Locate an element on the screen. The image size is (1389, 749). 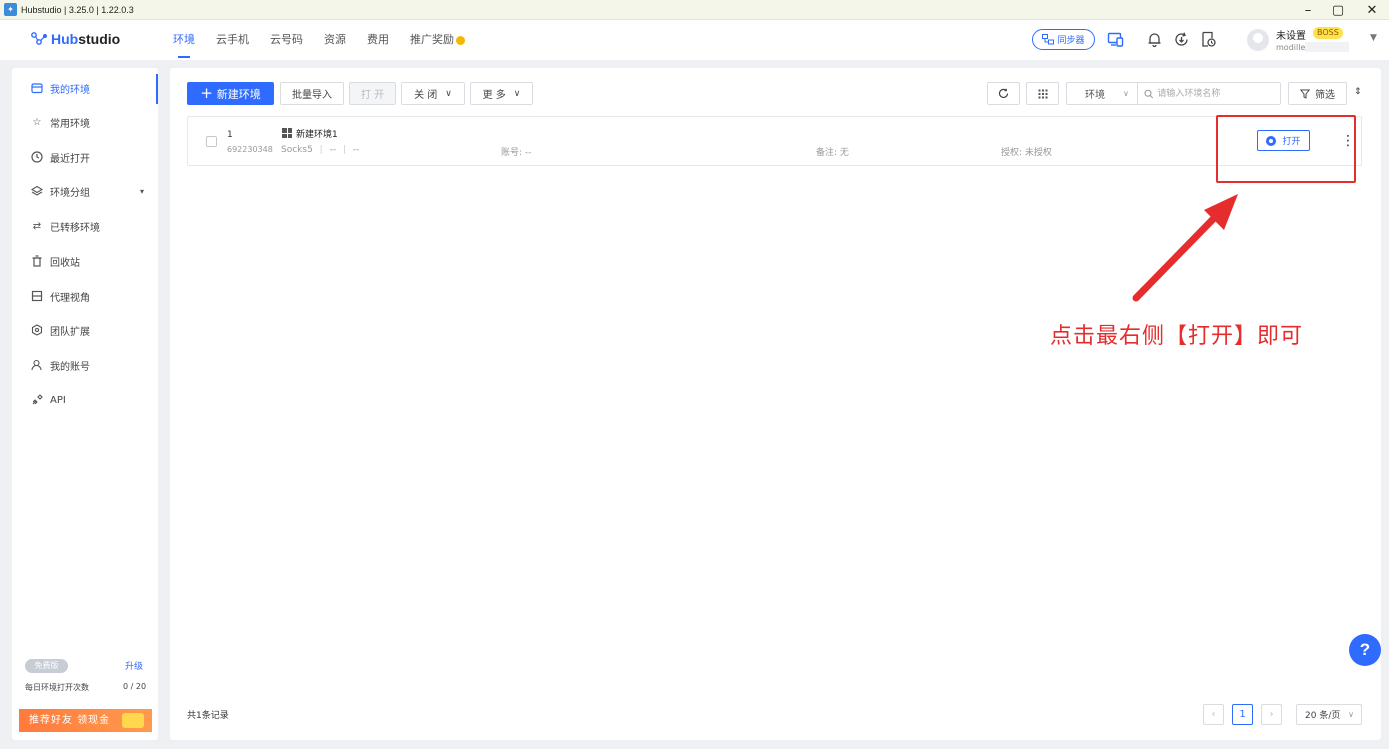
sidebar-item-label: 环境分组 is located at coordinates (70, 193).